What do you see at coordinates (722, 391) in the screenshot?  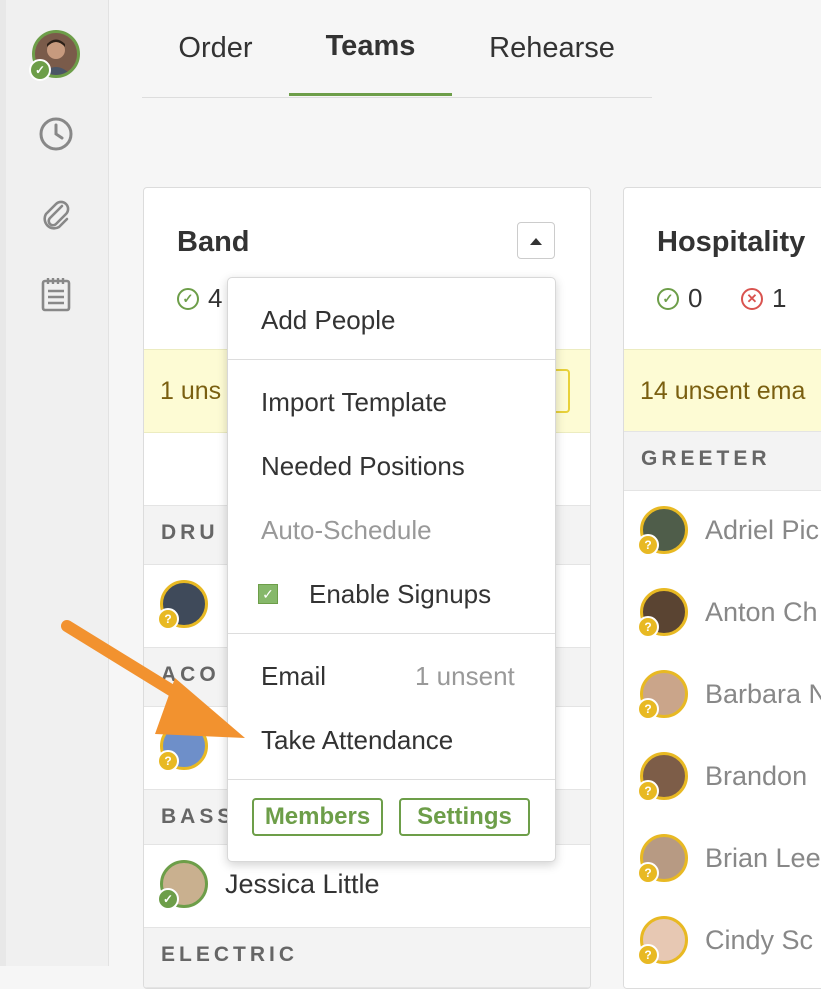 I see `unsent-email-banner: 14 unsent ema` at bounding box center [722, 391].